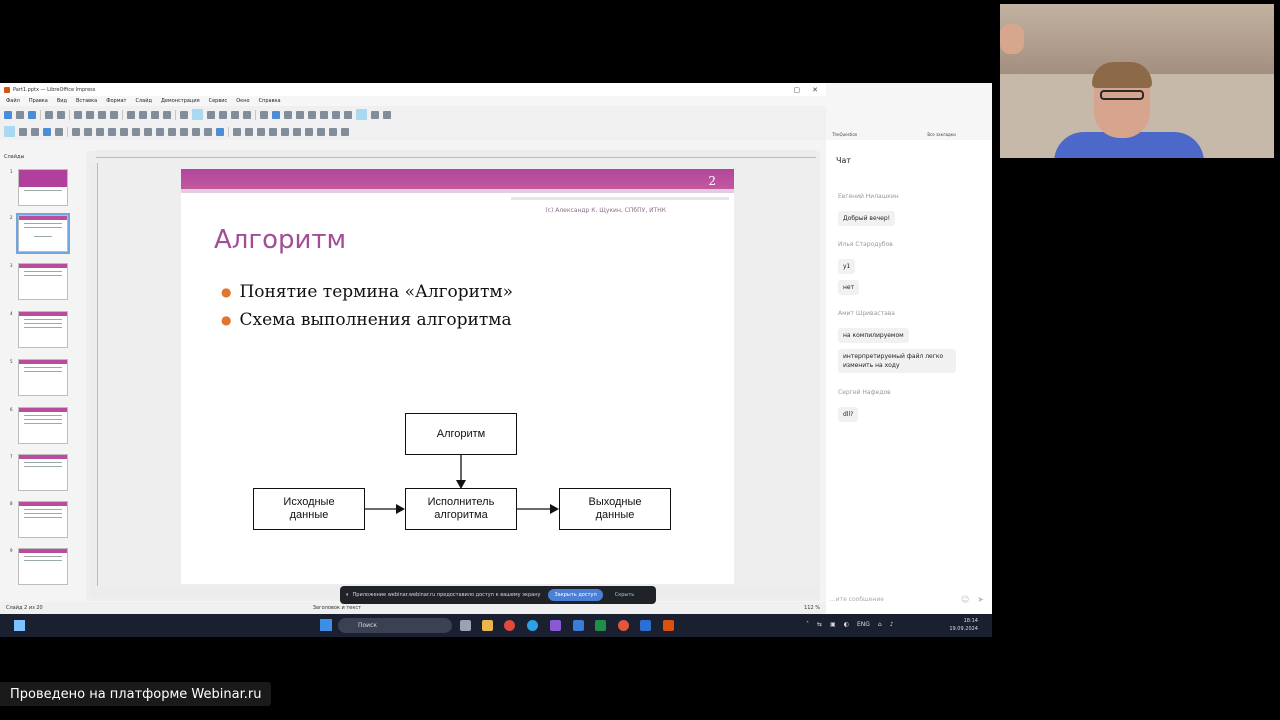 The image size is (1280, 720). What do you see at coordinates (197, 114) in the screenshot?
I see `grid-icon` at bounding box center [197, 114].